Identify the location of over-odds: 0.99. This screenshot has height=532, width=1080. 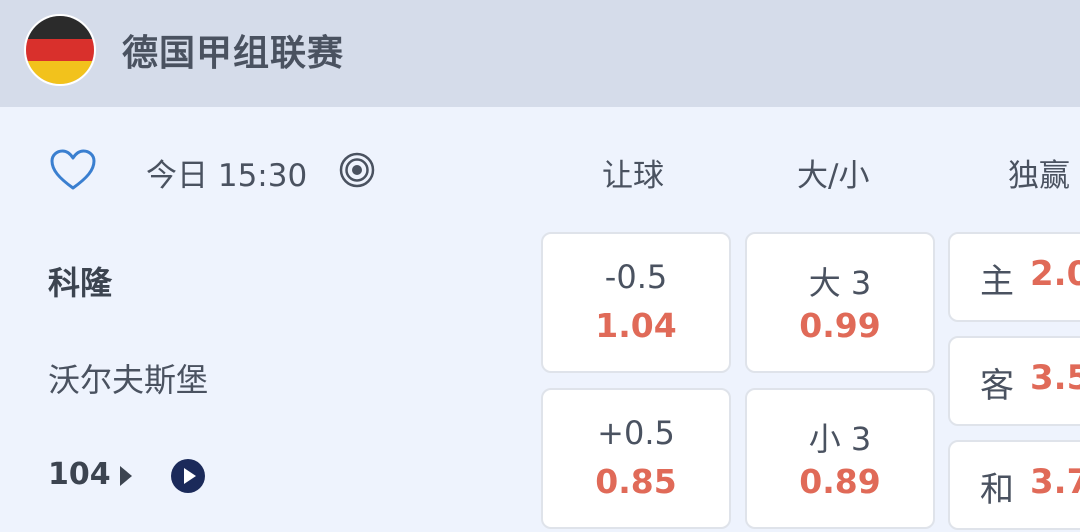
(840, 325).